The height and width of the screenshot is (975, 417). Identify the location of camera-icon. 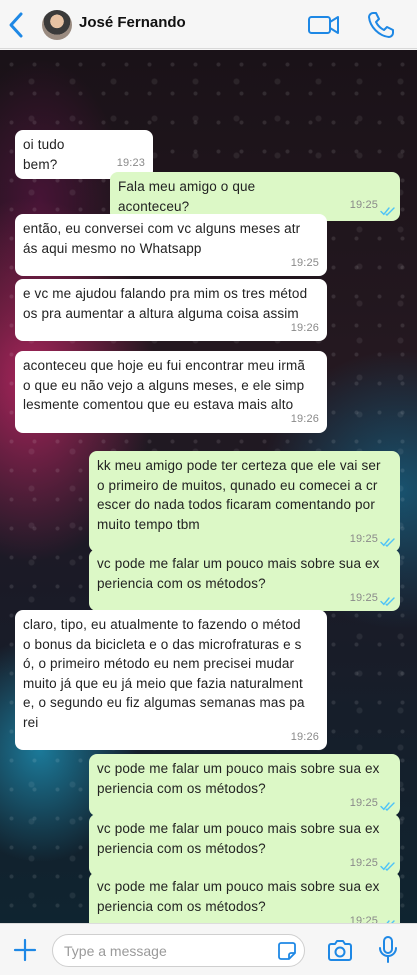
(340, 951).